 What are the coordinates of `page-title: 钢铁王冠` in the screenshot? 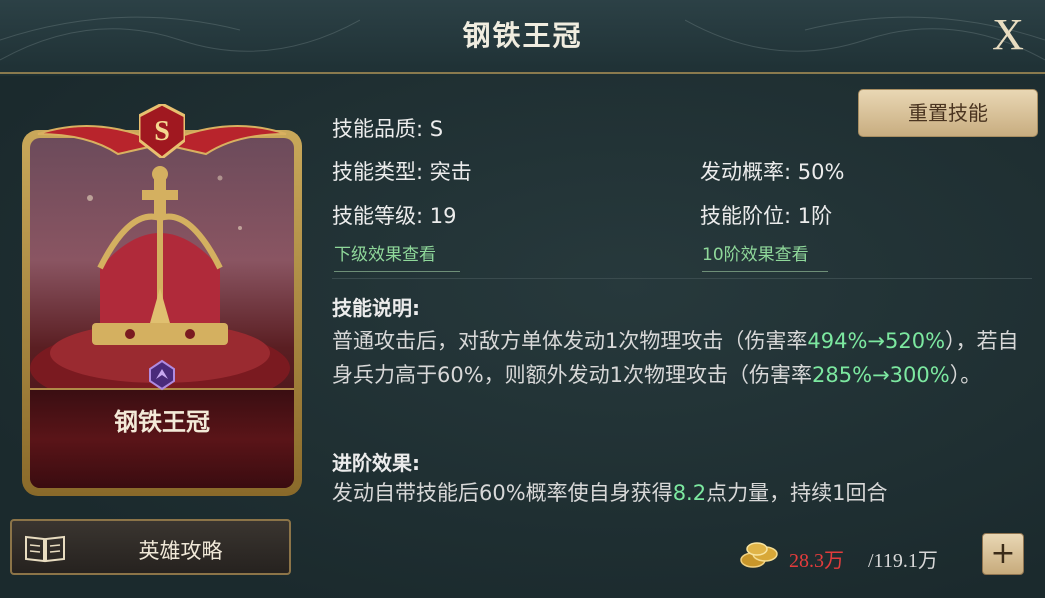 It's located at (522, 35).